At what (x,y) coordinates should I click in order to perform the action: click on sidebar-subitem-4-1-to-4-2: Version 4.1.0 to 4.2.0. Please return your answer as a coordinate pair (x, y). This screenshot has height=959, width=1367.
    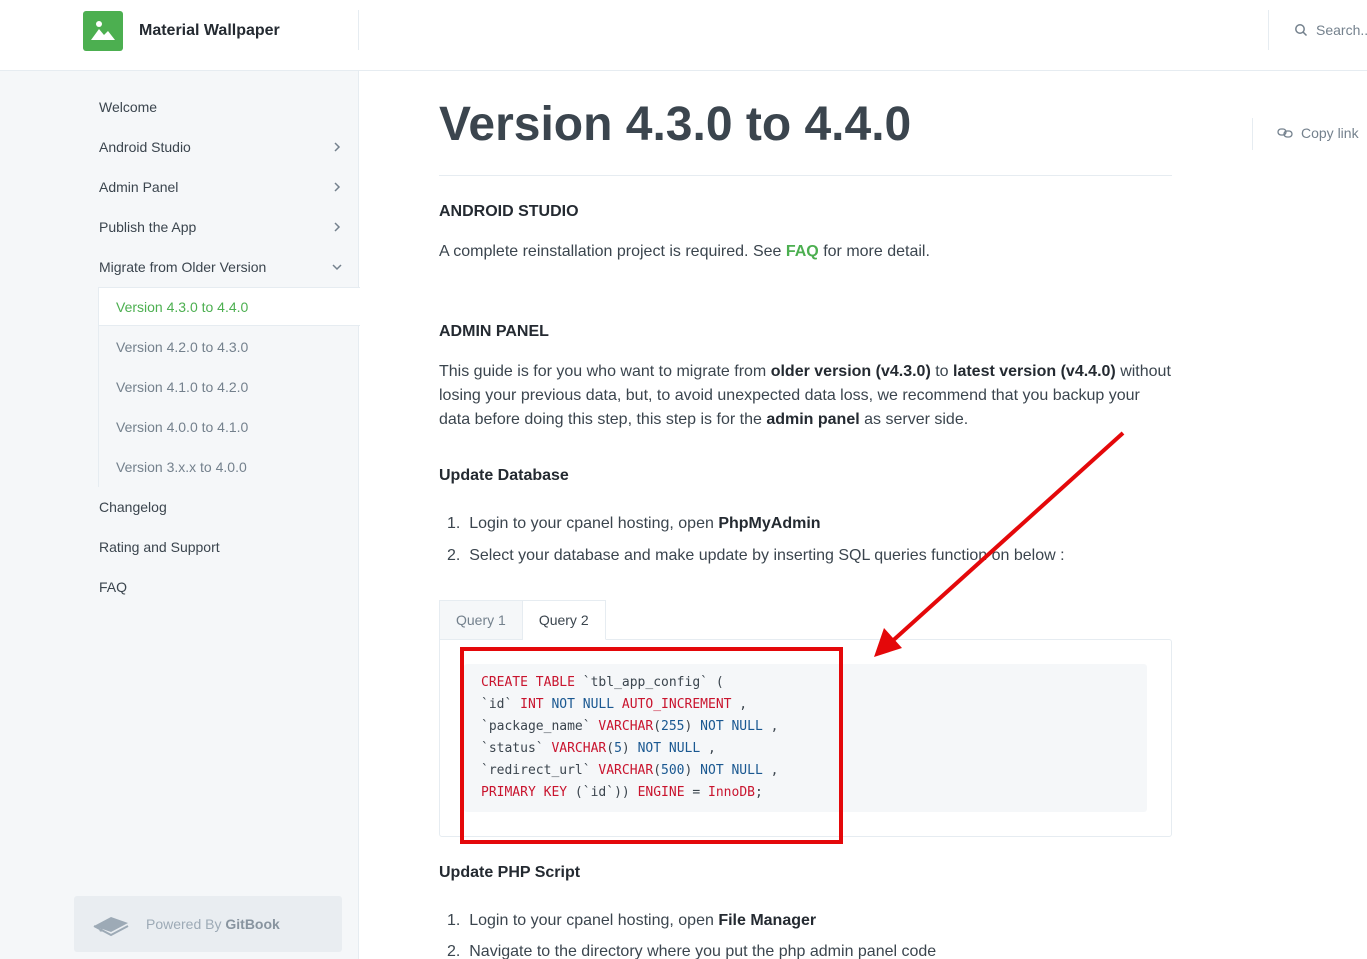
    Looking at the image, I should click on (182, 387).